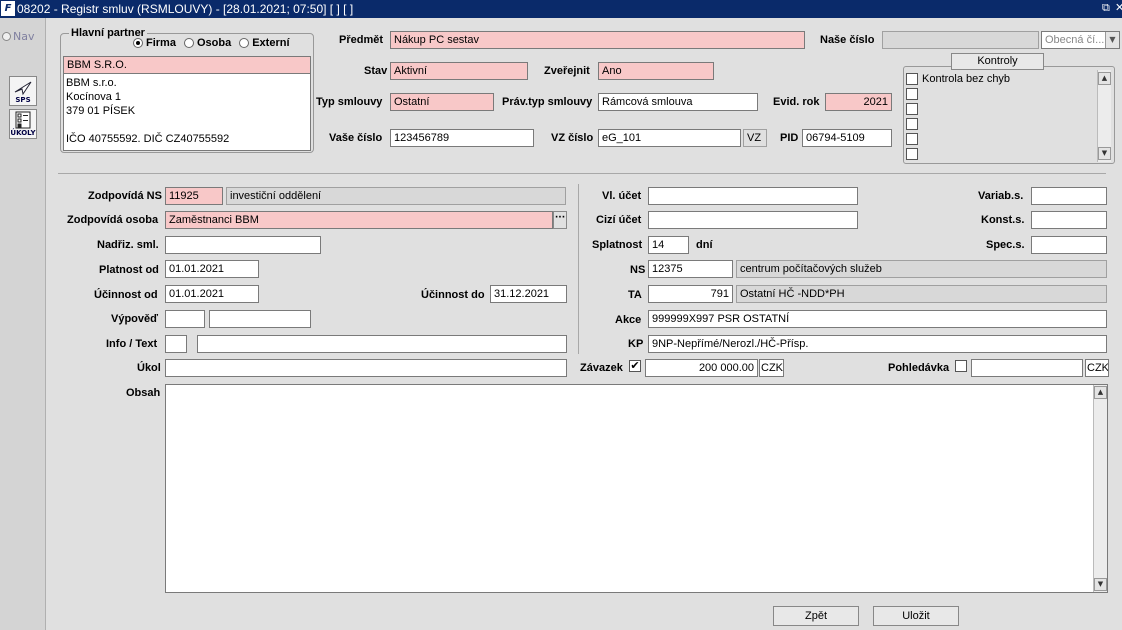 The image size is (1122, 630). I want to click on splatnost-field: 14, so click(668, 245).